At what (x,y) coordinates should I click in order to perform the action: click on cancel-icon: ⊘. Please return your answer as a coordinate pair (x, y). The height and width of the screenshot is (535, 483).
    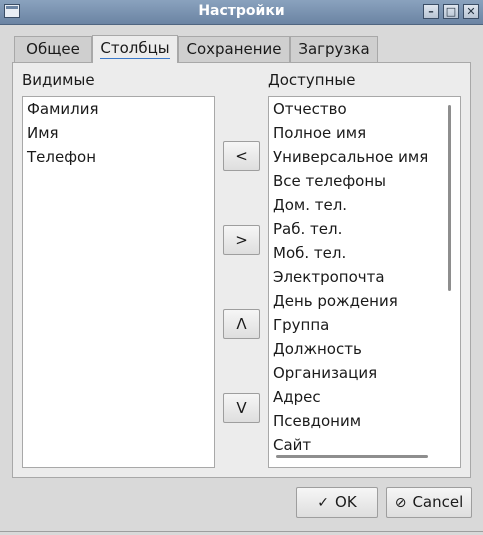
    Looking at the image, I should click on (400, 503).